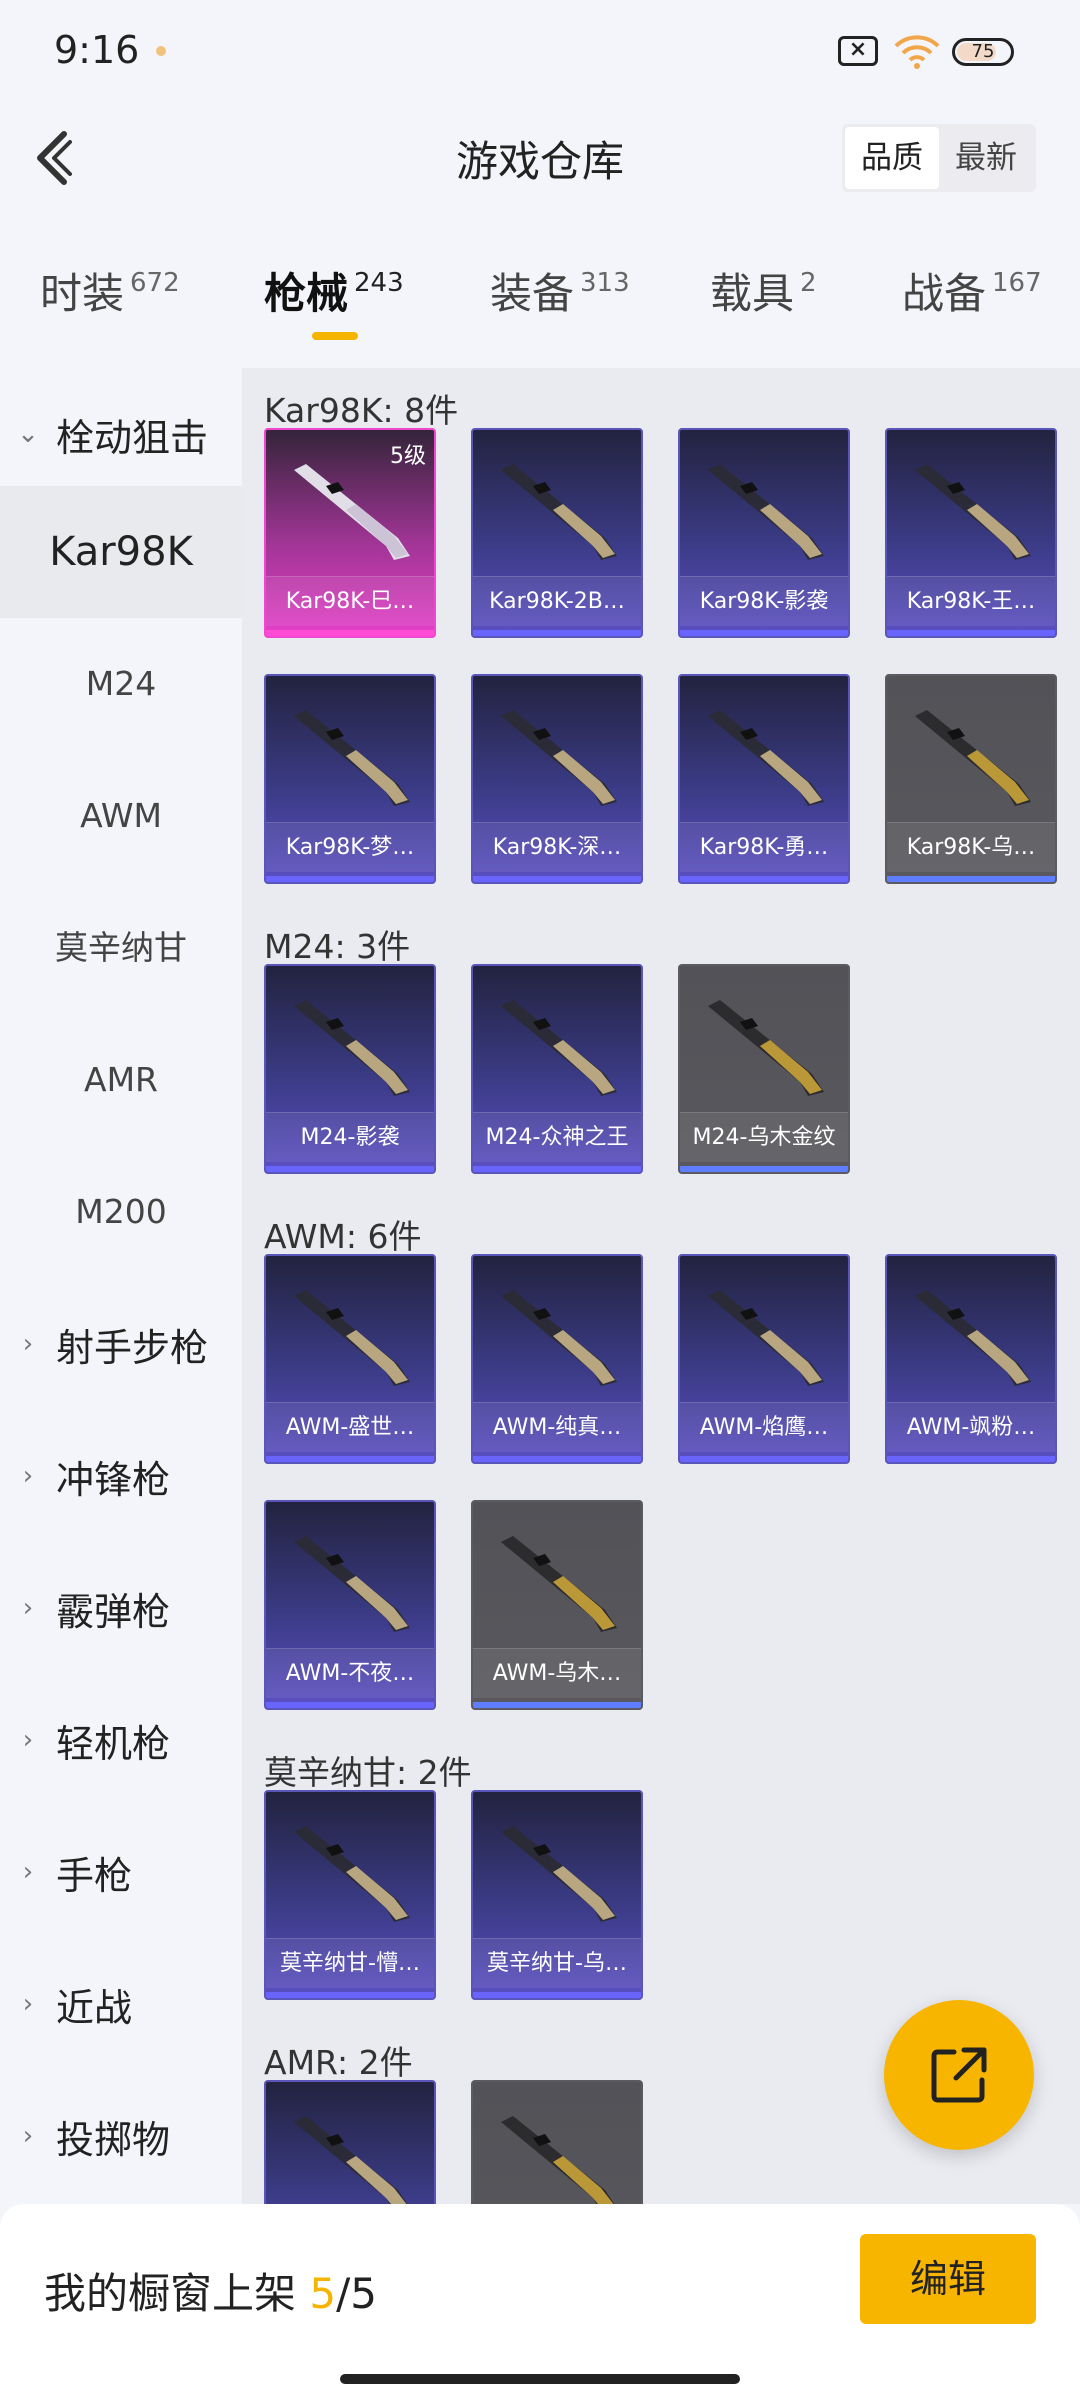  Describe the element at coordinates (121, 552) in the screenshot. I see `sidebar-item-kar98k: Kar98K` at that location.